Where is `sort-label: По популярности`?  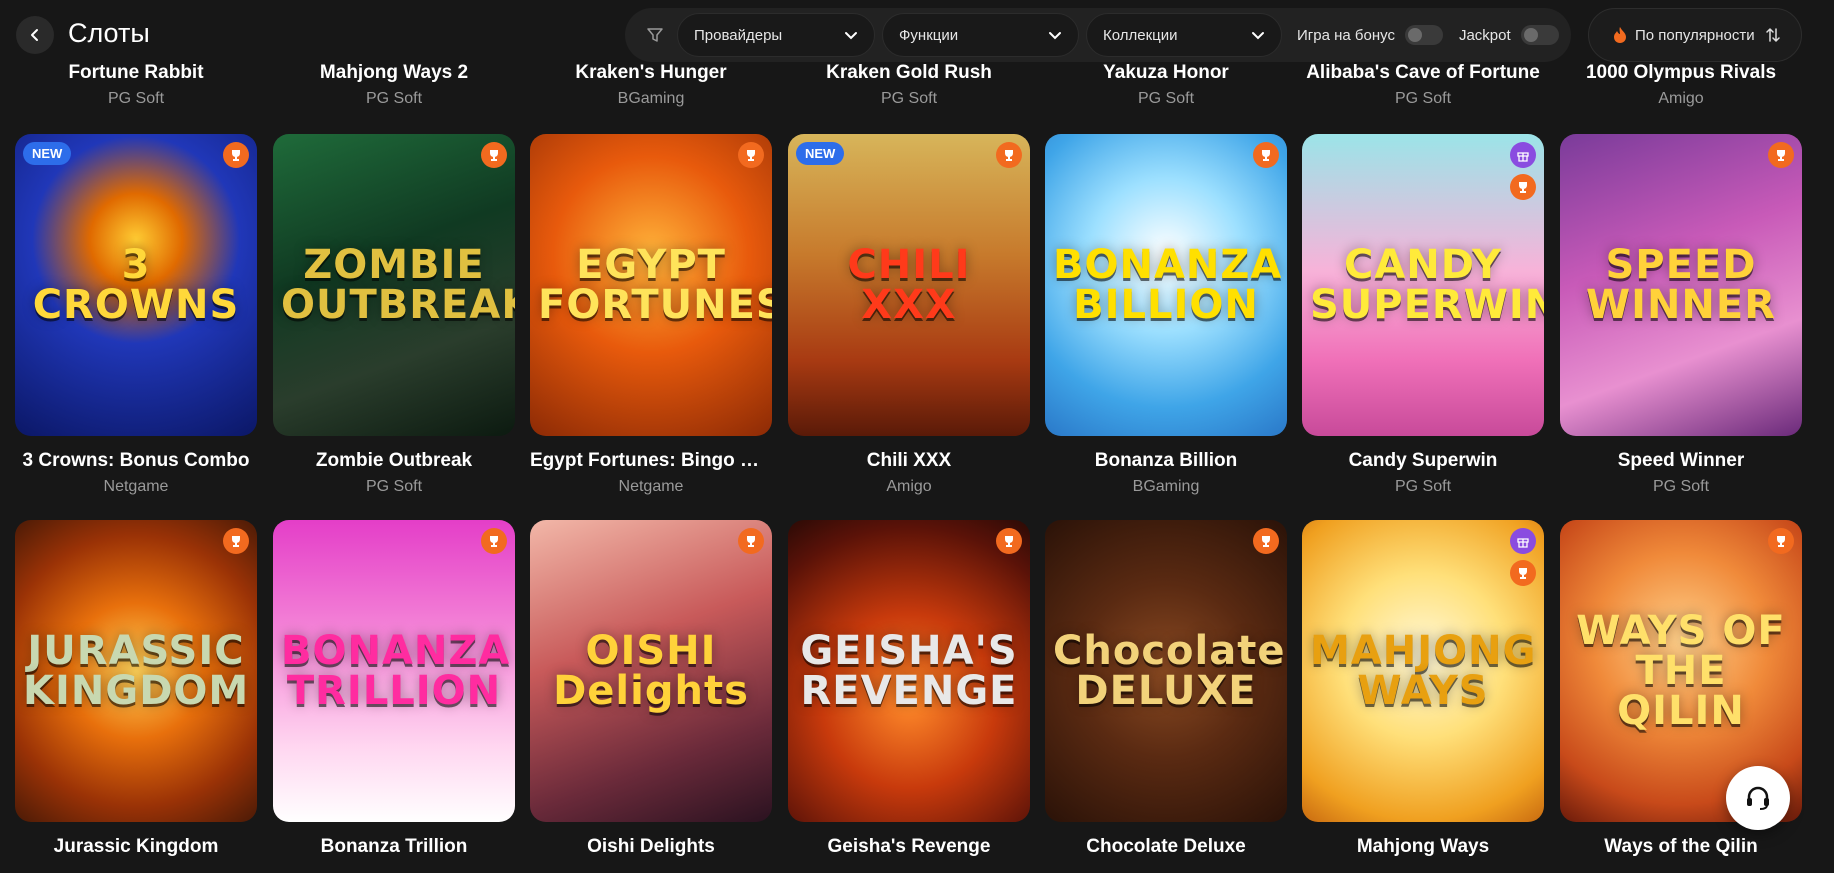 sort-label: По популярности is located at coordinates (1695, 35).